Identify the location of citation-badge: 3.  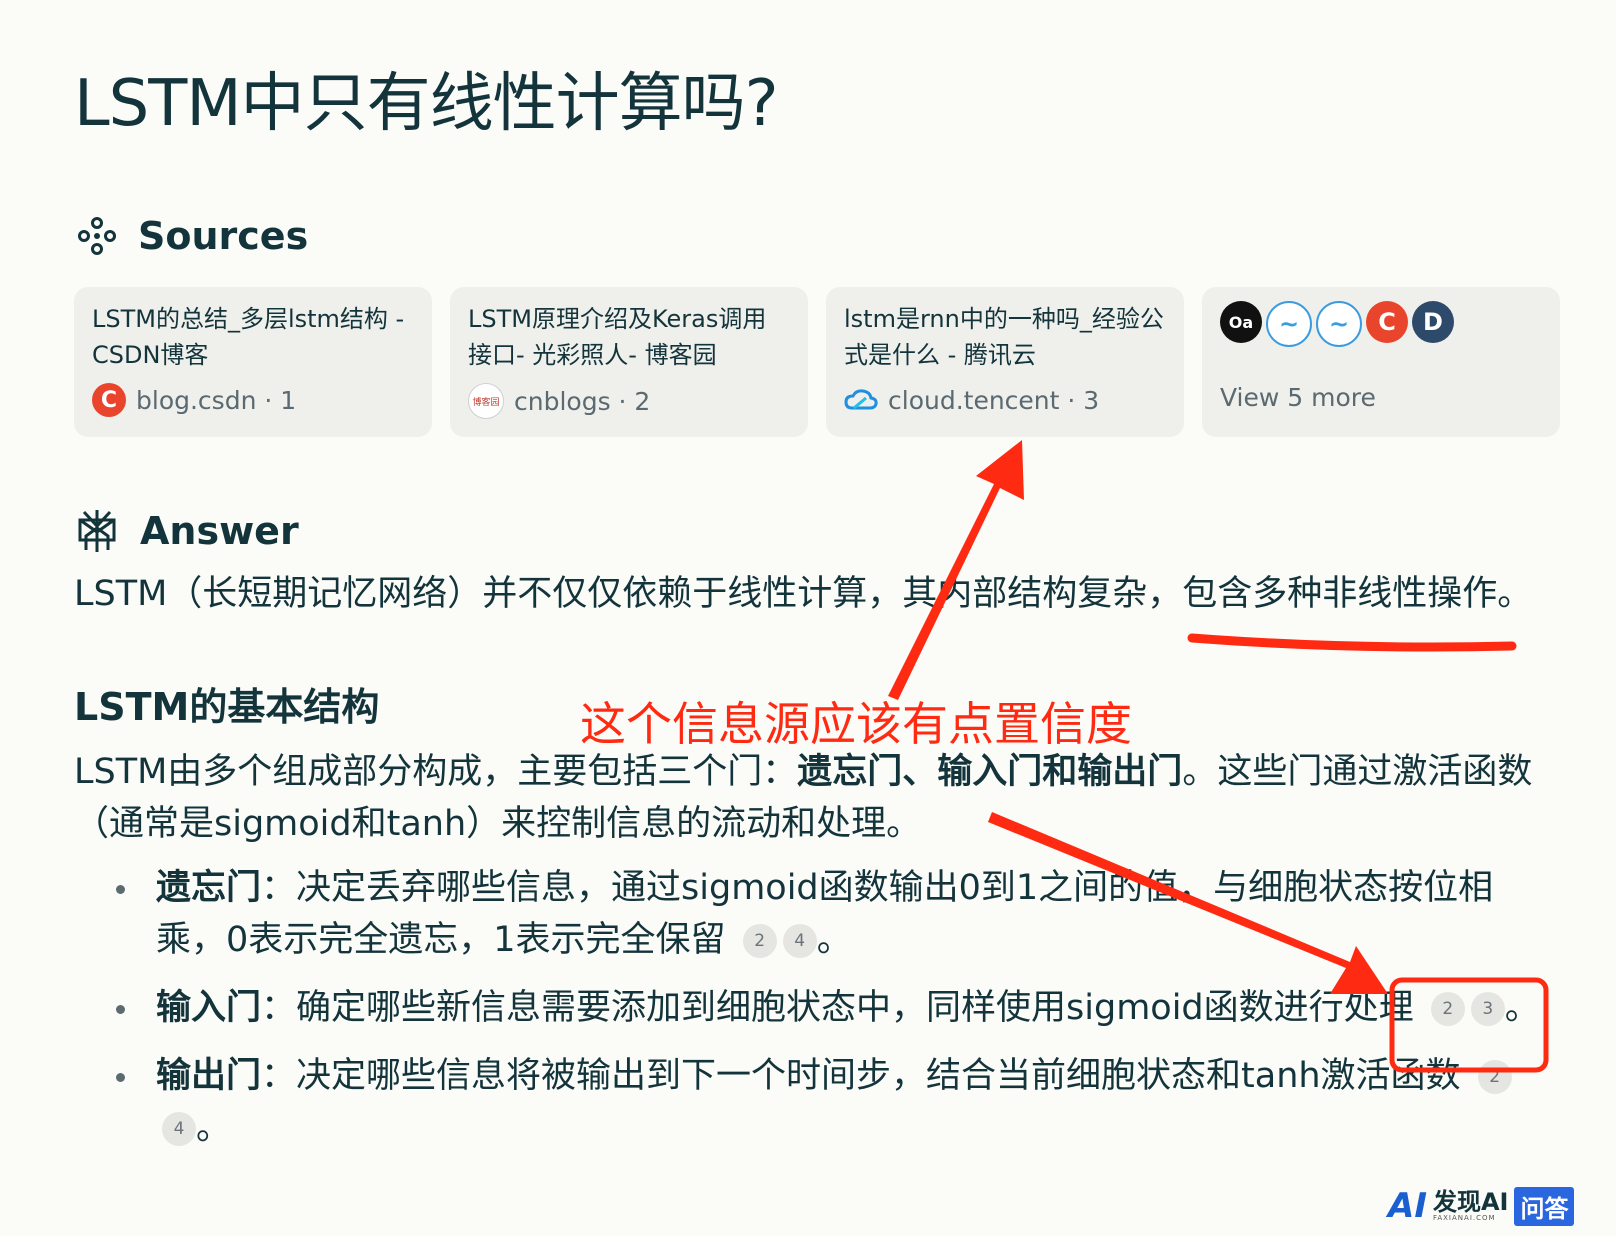
(1487, 1009).